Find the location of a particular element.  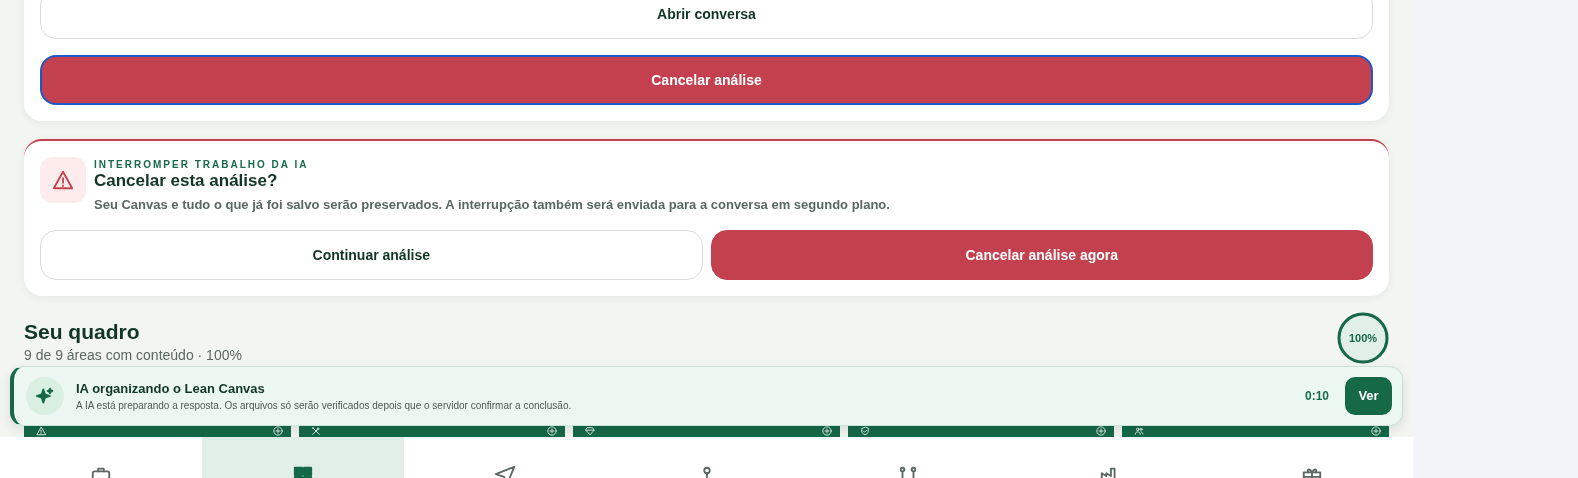

section-label: INTERROMPER TRABALHO DA IA is located at coordinates (202, 165).